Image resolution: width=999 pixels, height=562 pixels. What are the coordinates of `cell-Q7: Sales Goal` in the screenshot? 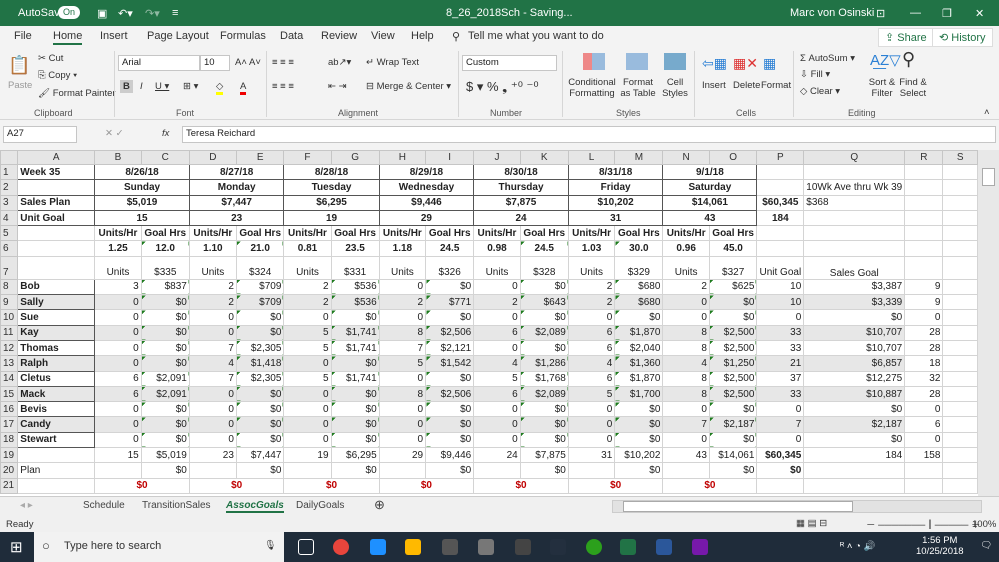 It's located at (854, 267).